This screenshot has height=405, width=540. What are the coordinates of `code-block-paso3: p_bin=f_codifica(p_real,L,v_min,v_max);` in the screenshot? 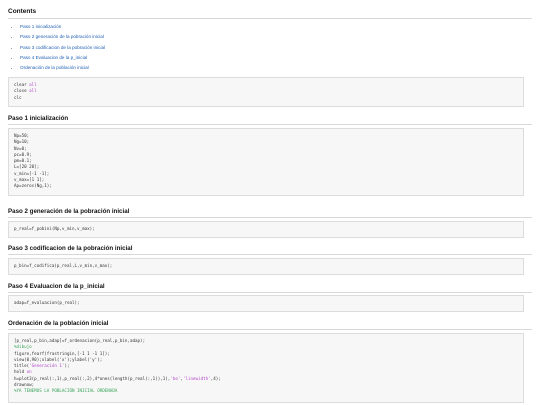 It's located at (266, 266).